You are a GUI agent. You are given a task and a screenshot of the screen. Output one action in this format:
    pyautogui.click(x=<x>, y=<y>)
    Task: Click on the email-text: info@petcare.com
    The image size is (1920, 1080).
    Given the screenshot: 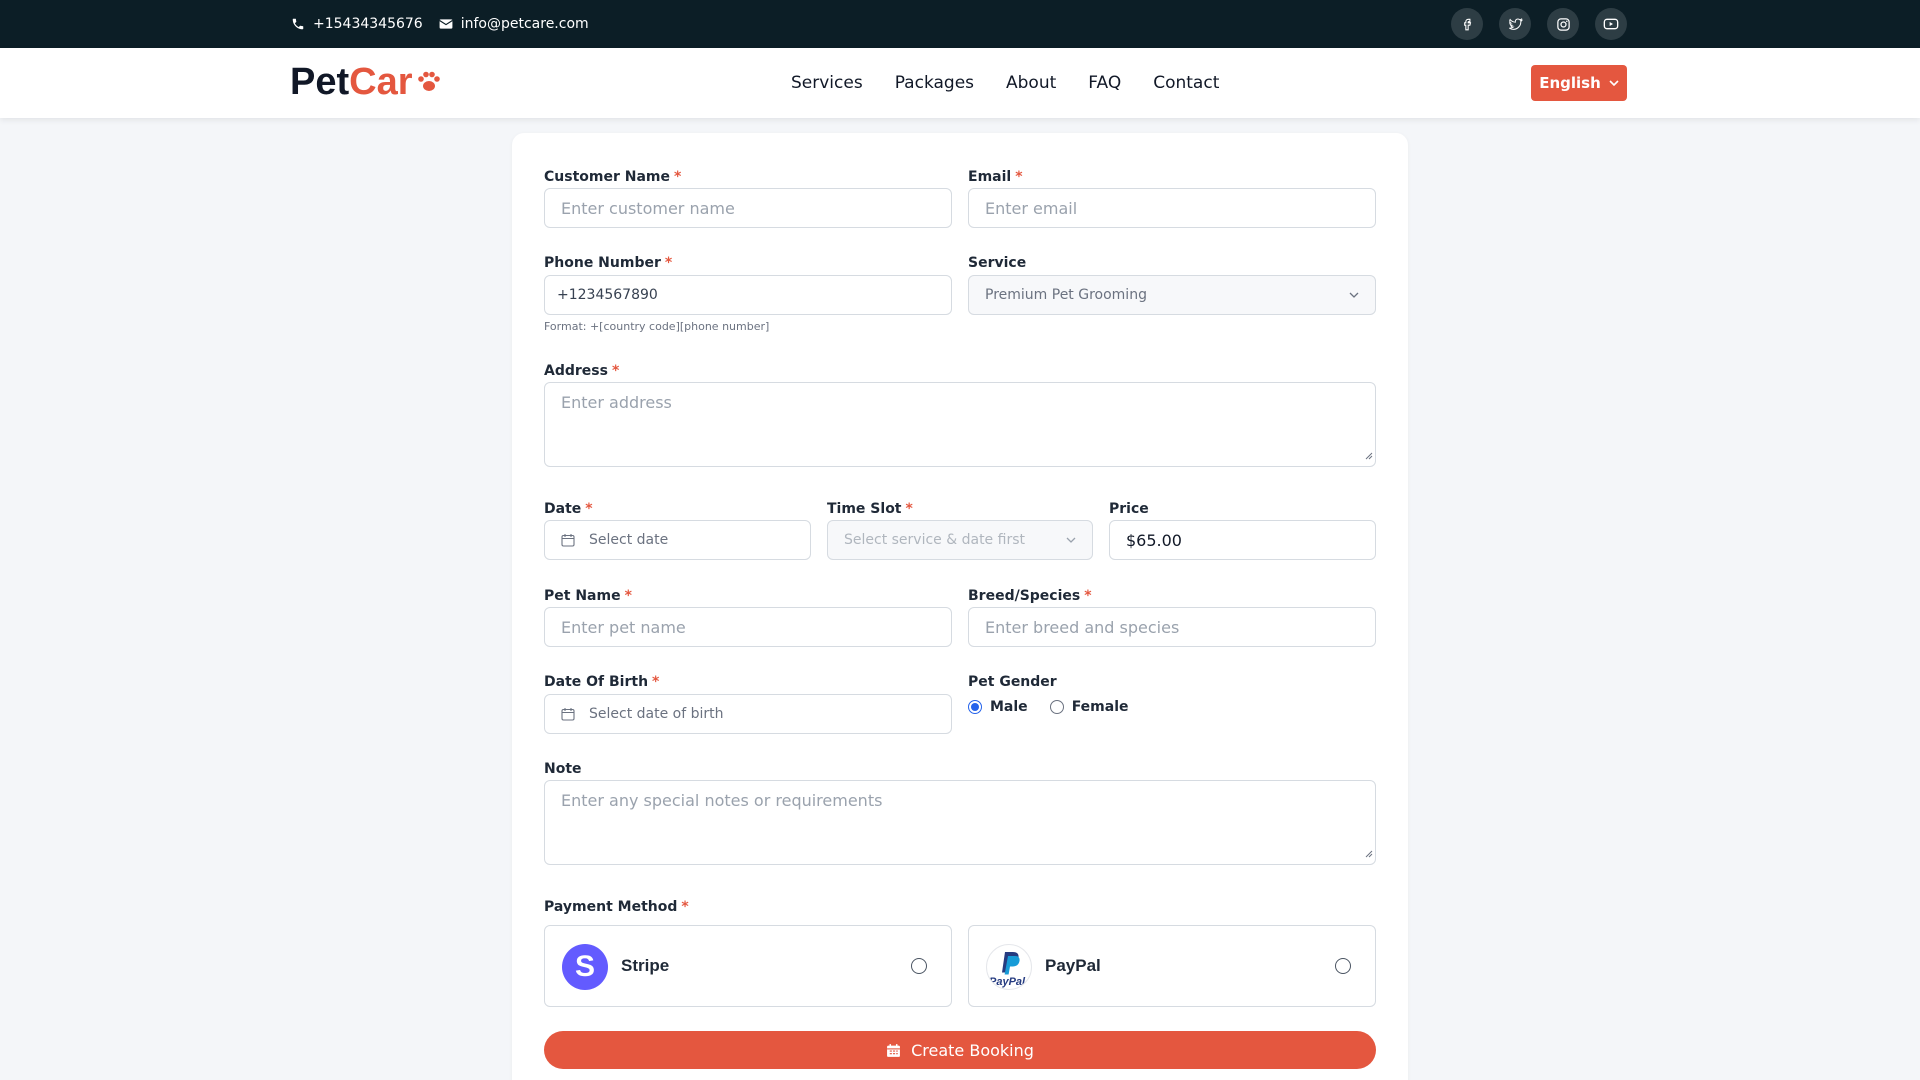 What is the action you would take?
    pyautogui.click(x=524, y=24)
    